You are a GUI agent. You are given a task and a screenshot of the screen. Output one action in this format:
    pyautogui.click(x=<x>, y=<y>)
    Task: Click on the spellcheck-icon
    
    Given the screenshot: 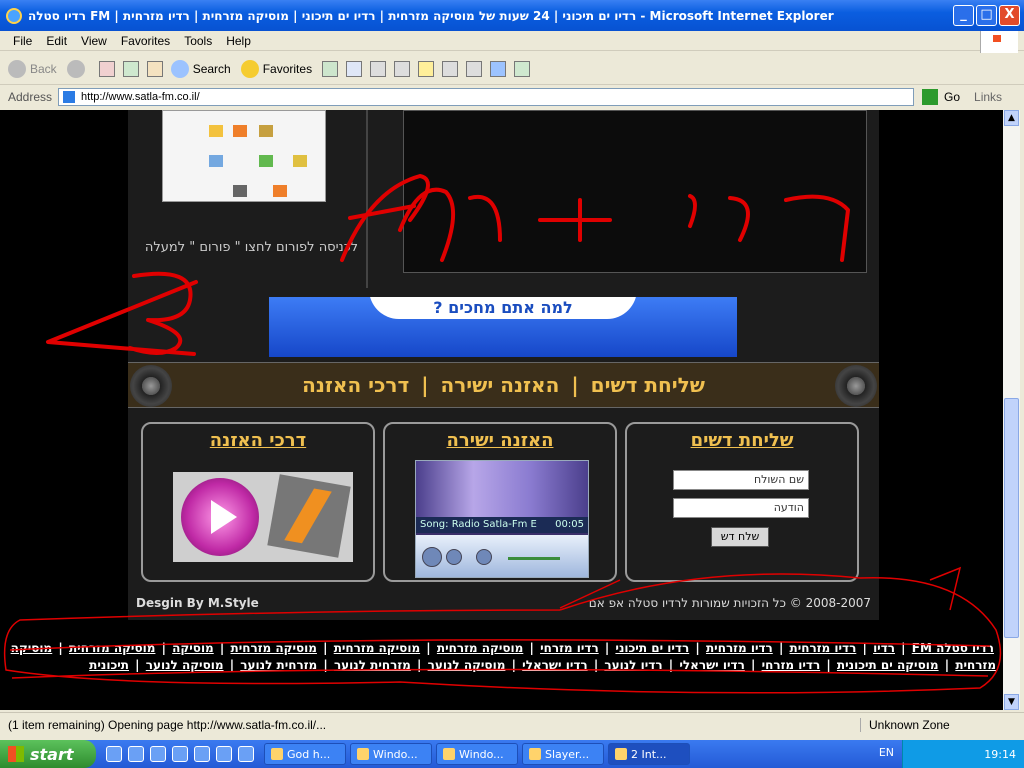 What is the action you would take?
    pyautogui.click(x=450, y=68)
    